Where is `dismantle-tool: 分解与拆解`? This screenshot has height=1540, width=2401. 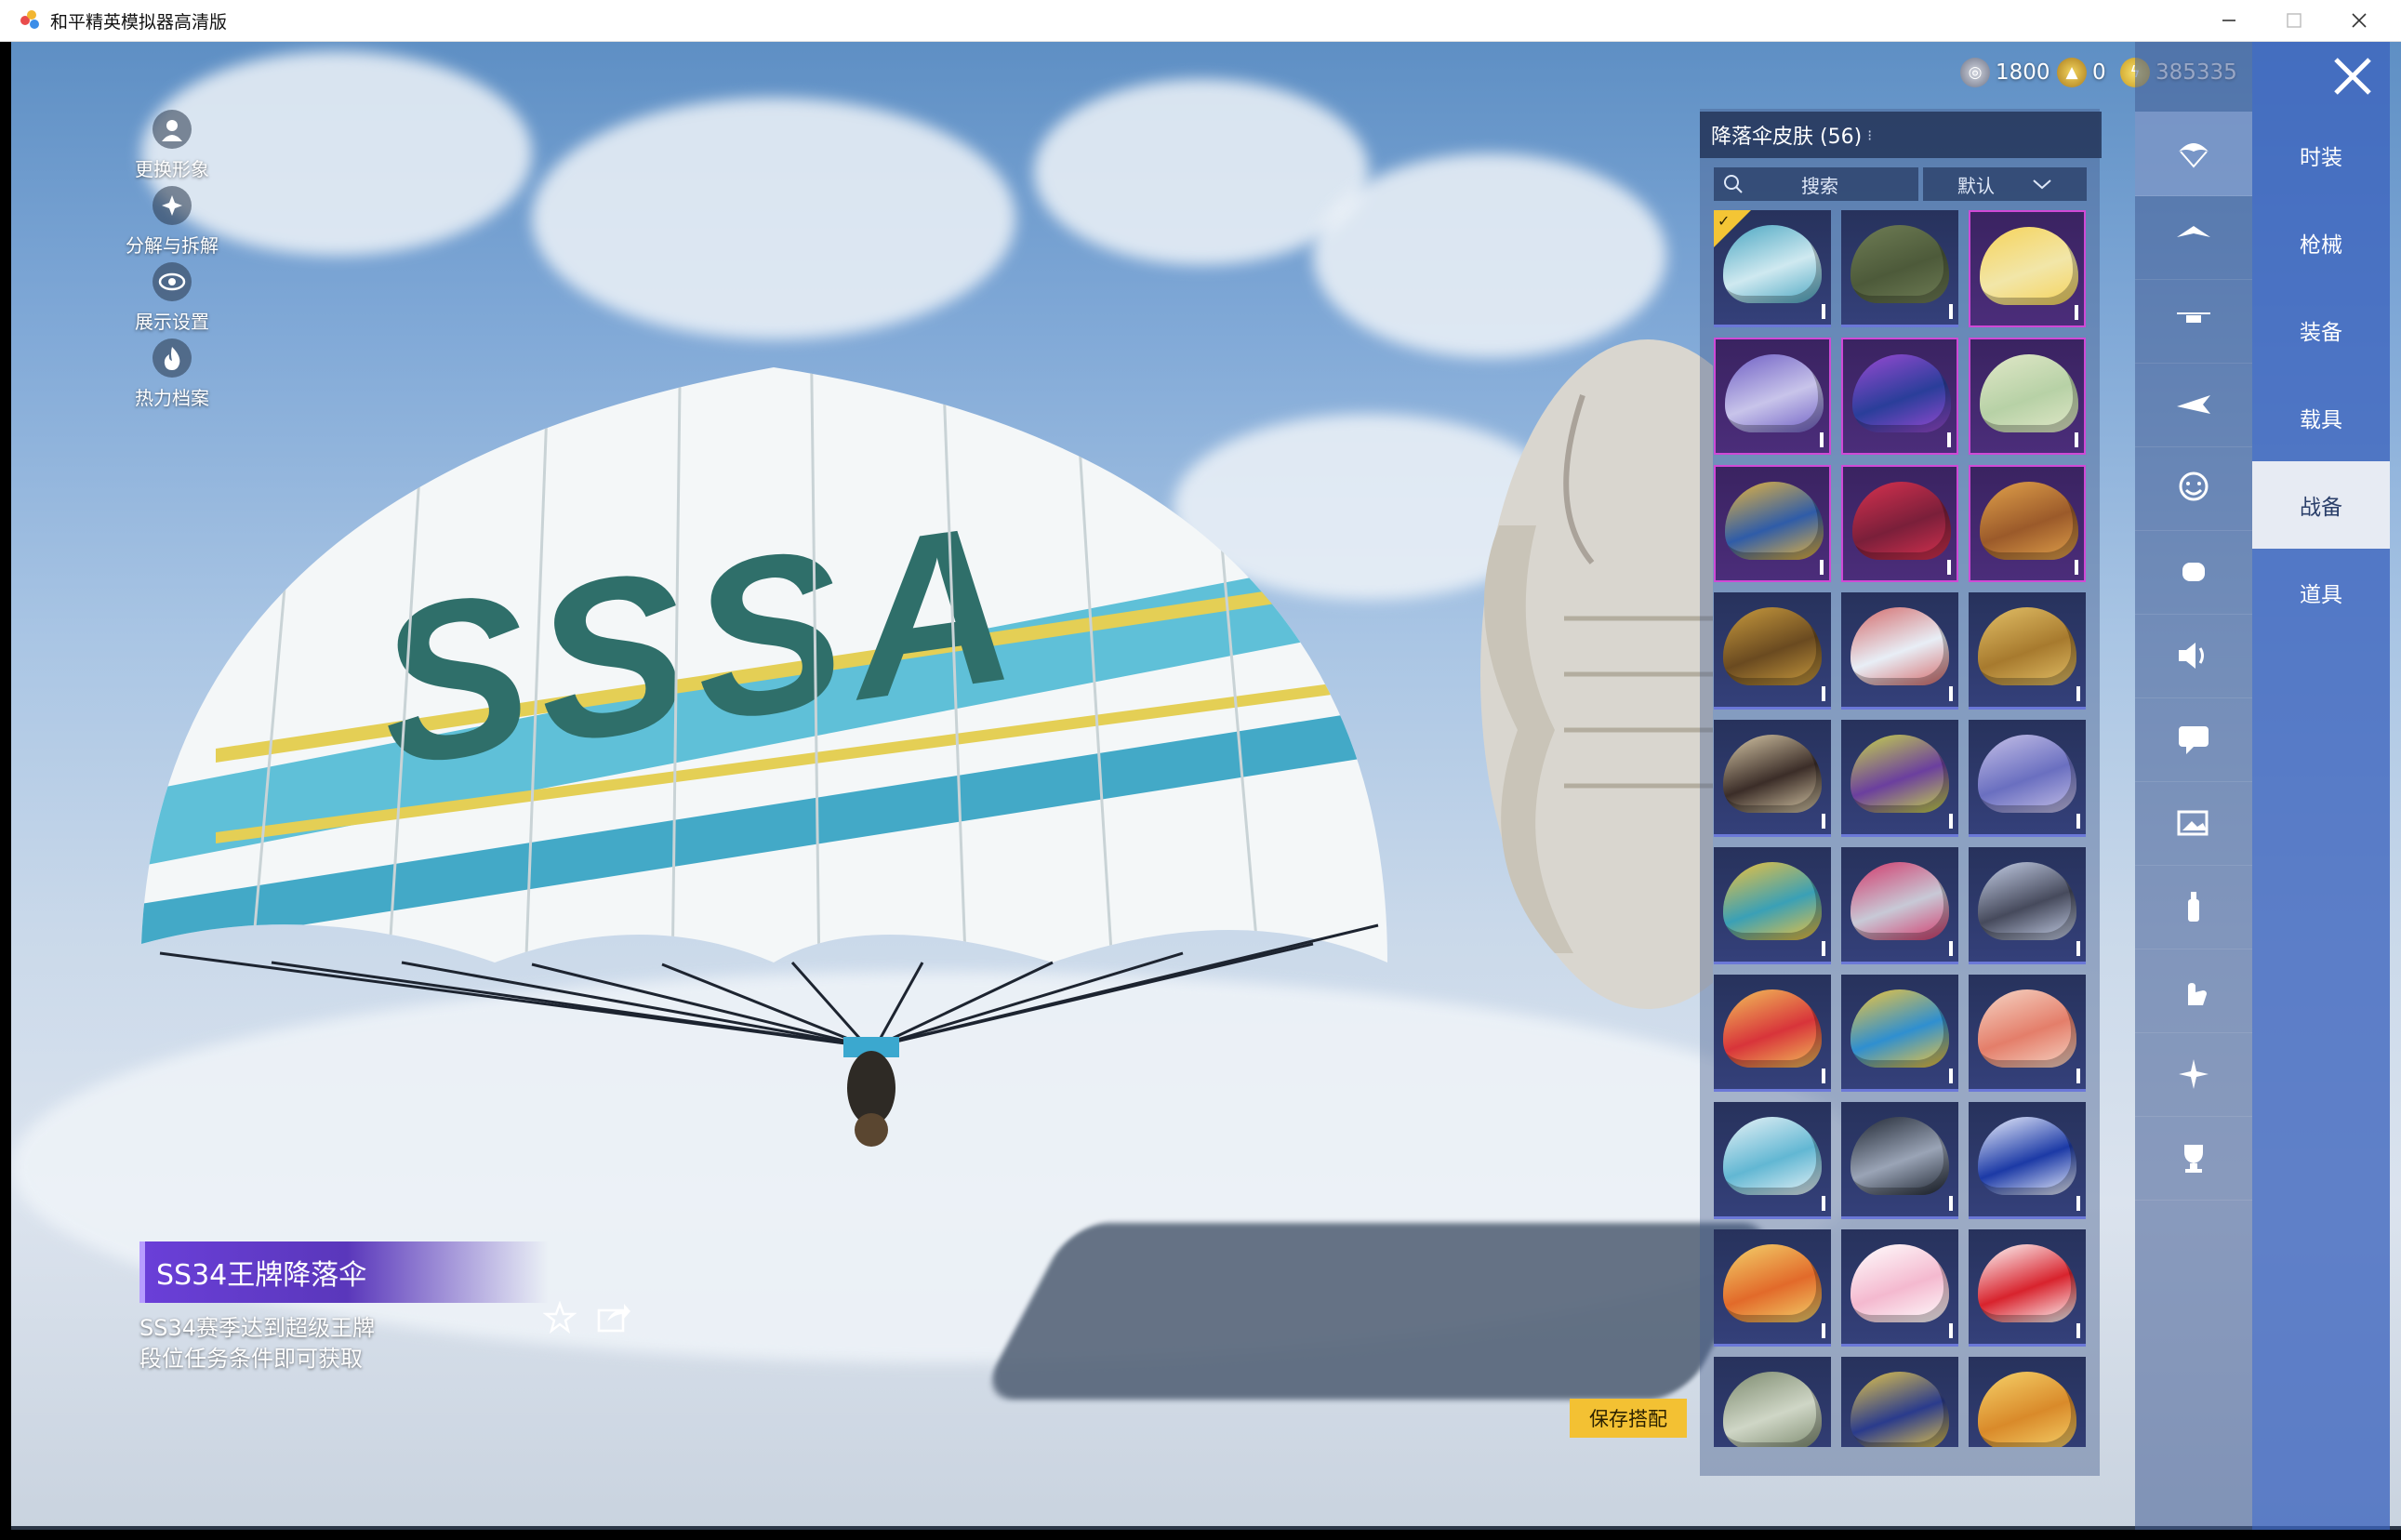
dismantle-tool: 分解与拆解 is located at coordinates (172, 222).